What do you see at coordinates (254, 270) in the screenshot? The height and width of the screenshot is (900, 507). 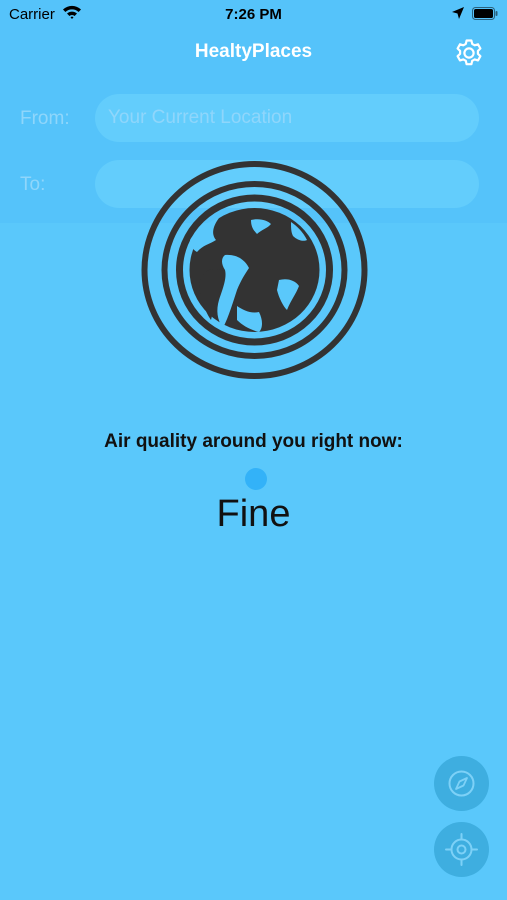 I see `globe-icon` at bounding box center [254, 270].